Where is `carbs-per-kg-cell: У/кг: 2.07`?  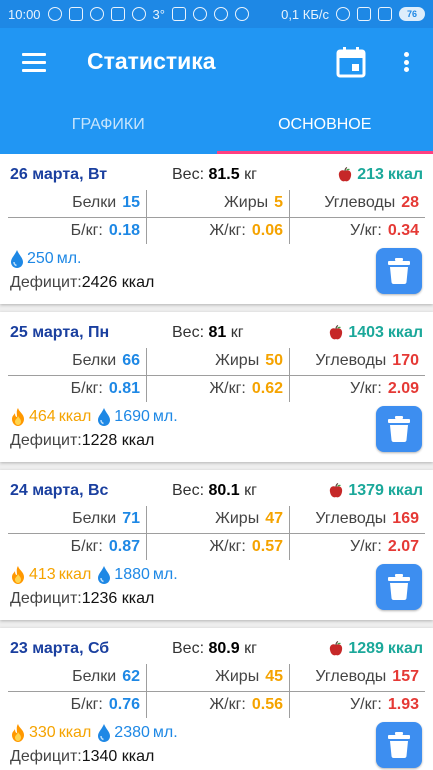
carbs-per-kg-cell: У/кг: 2.07 is located at coordinates (357, 547).